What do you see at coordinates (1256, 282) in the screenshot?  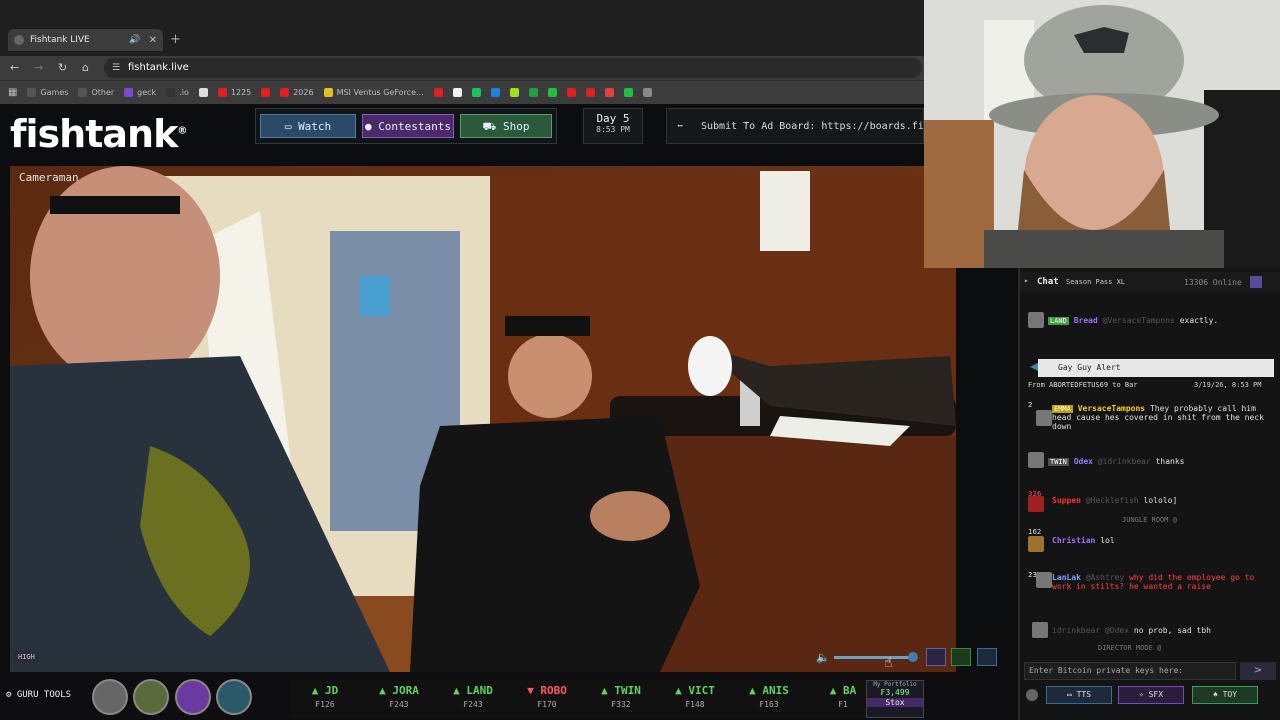 I see `chat-settings-icon` at bounding box center [1256, 282].